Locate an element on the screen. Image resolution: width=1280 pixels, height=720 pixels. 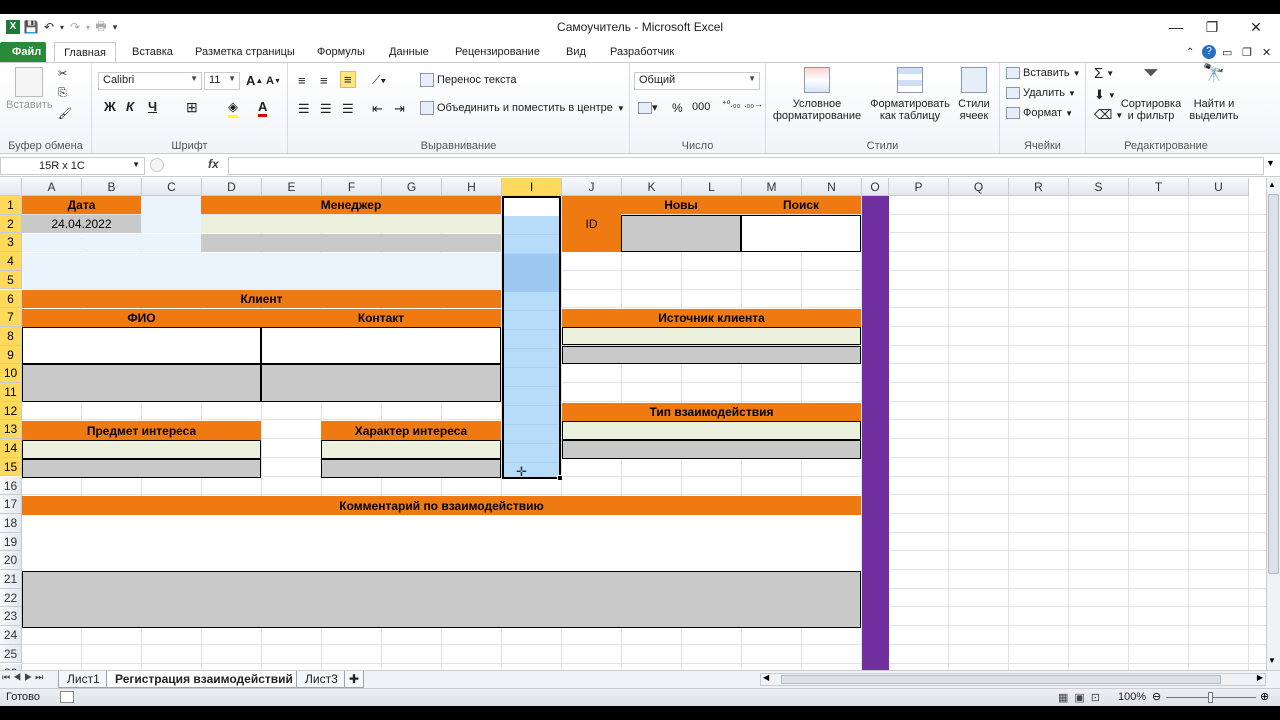
autosum-button: Σ ▼ is located at coordinates (1104, 73).